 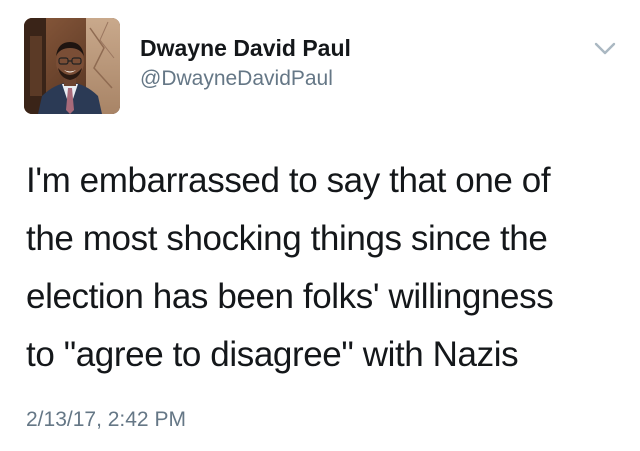 What do you see at coordinates (245, 48) in the screenshot?
I see `display-name: Dwayne David Paul` at bounding box center [245, 48].